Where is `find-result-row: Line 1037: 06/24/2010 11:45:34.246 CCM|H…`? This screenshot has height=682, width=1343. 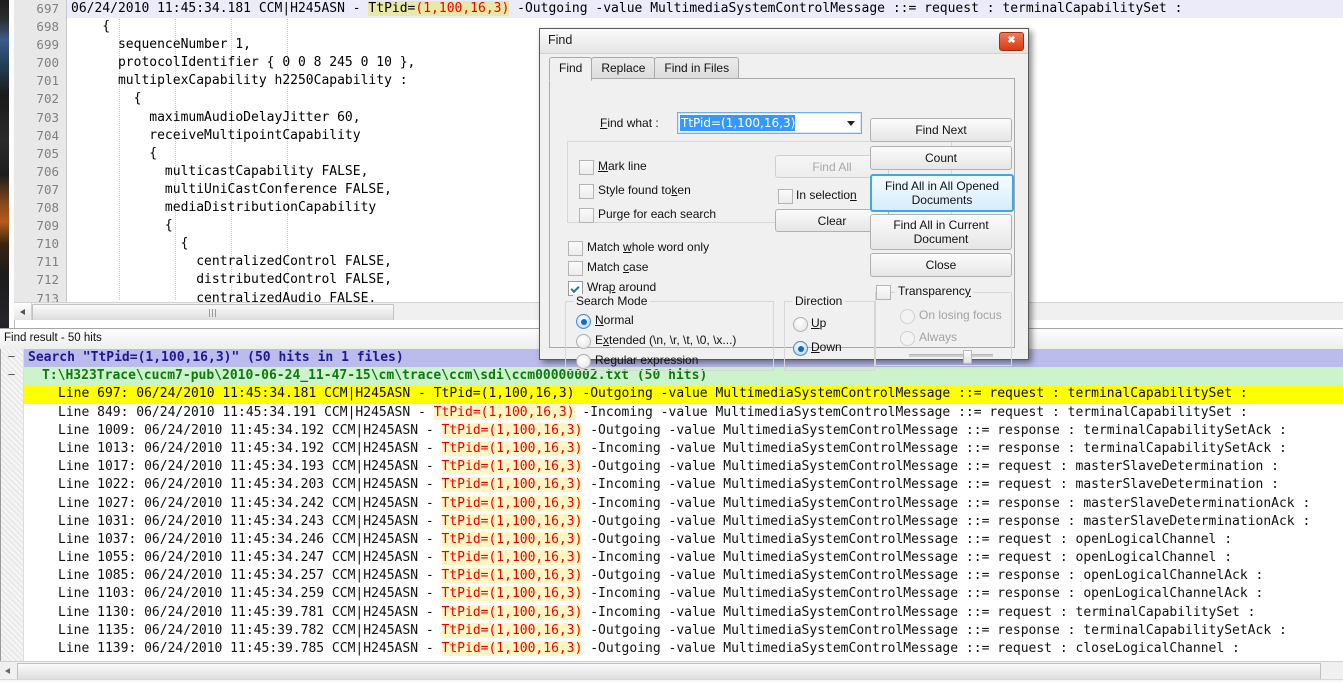
find-result-row: Line 1037: 06/24/2010 11:45:34.246 CCM|H… is located at coordinates (683, 540).